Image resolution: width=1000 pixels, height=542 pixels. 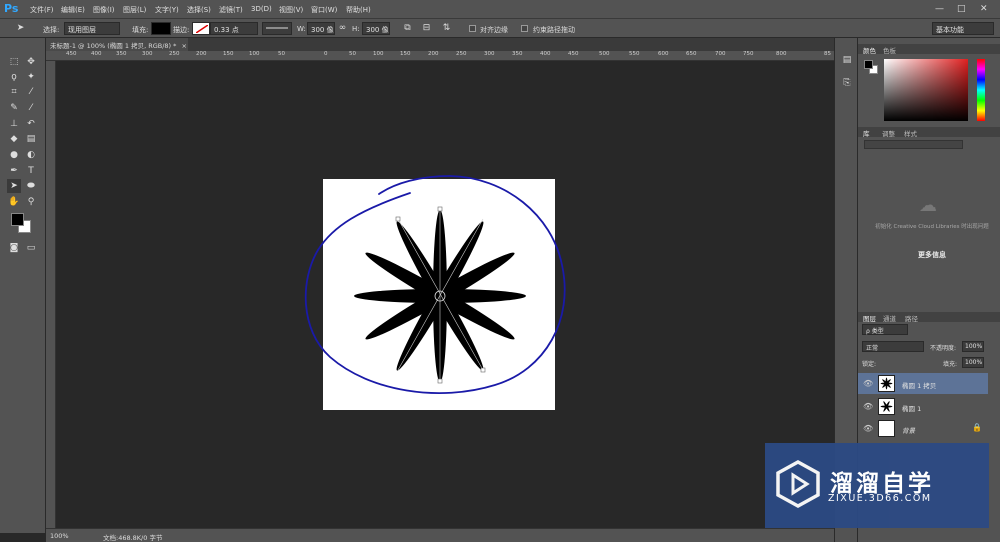 I want to click on history-brush-icon: ↶, so click(x=31, y=124).